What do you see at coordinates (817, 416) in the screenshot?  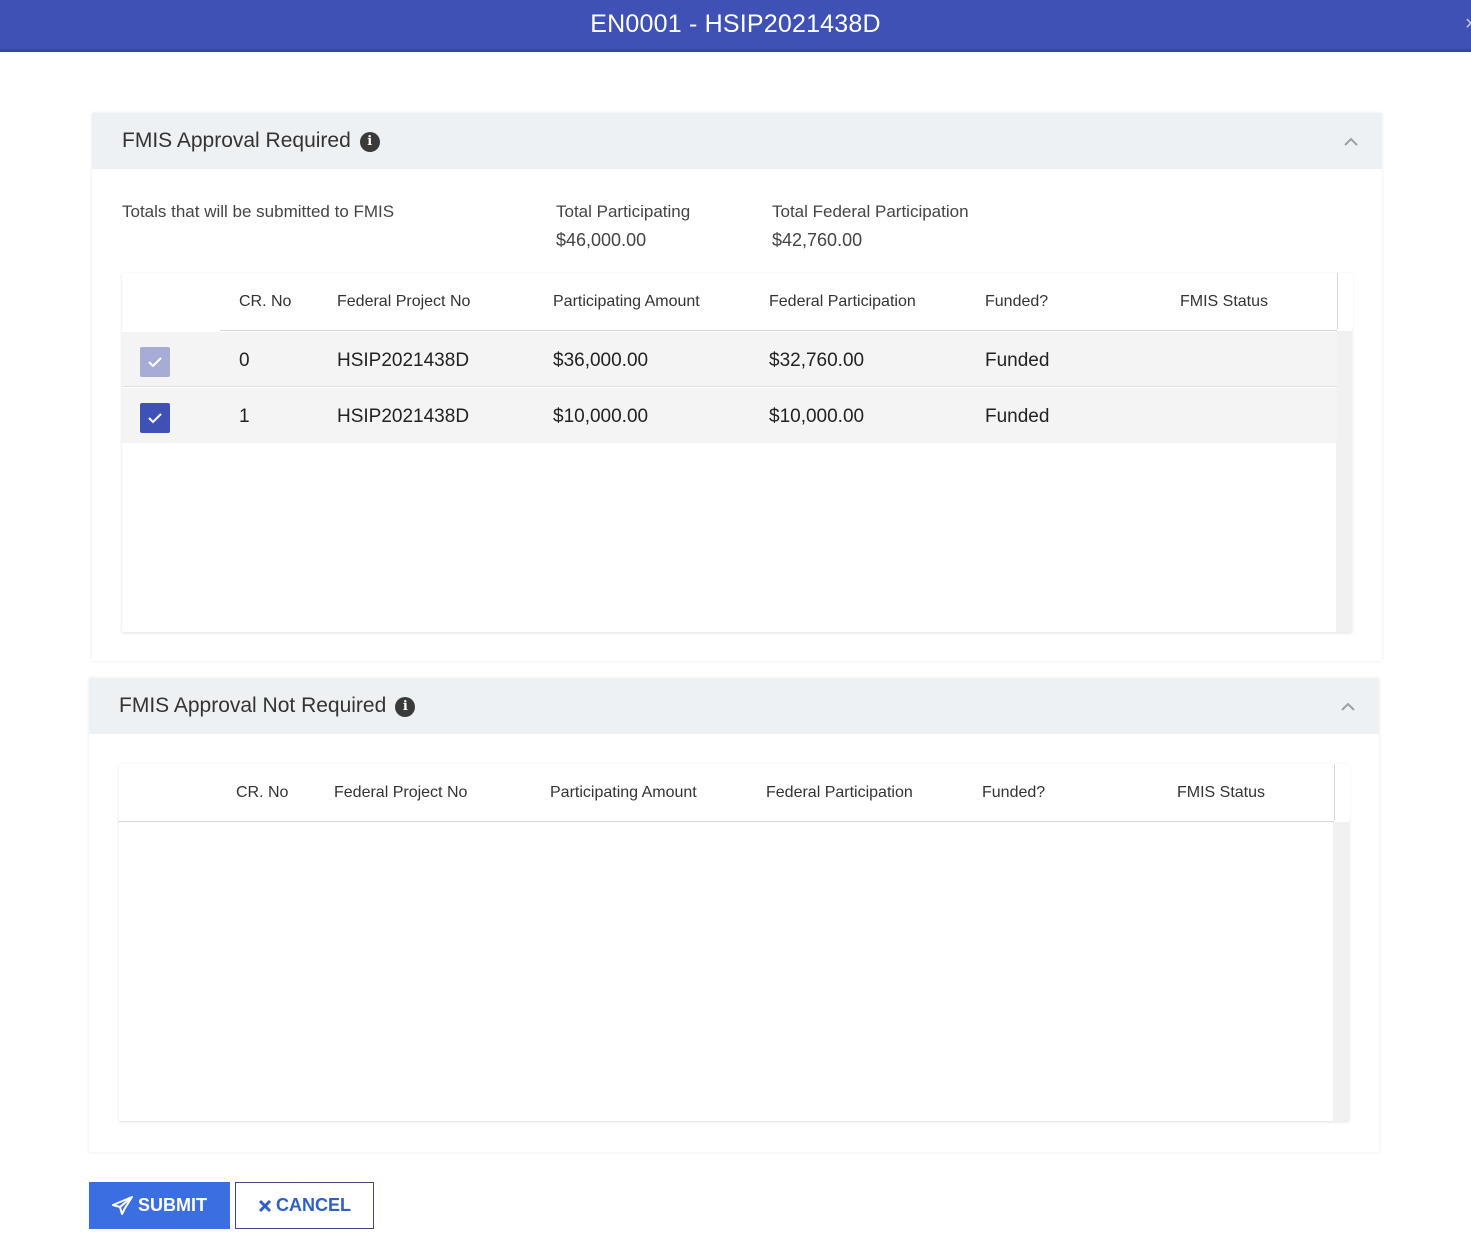 I see `federal-cell: $10,000.00` at bounding box center [817, 416].